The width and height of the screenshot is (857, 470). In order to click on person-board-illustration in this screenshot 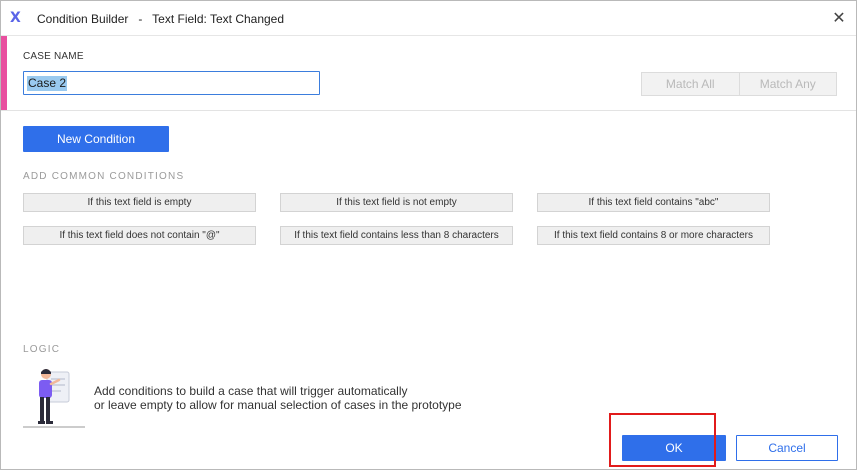, I will do `click(54, 398)`.